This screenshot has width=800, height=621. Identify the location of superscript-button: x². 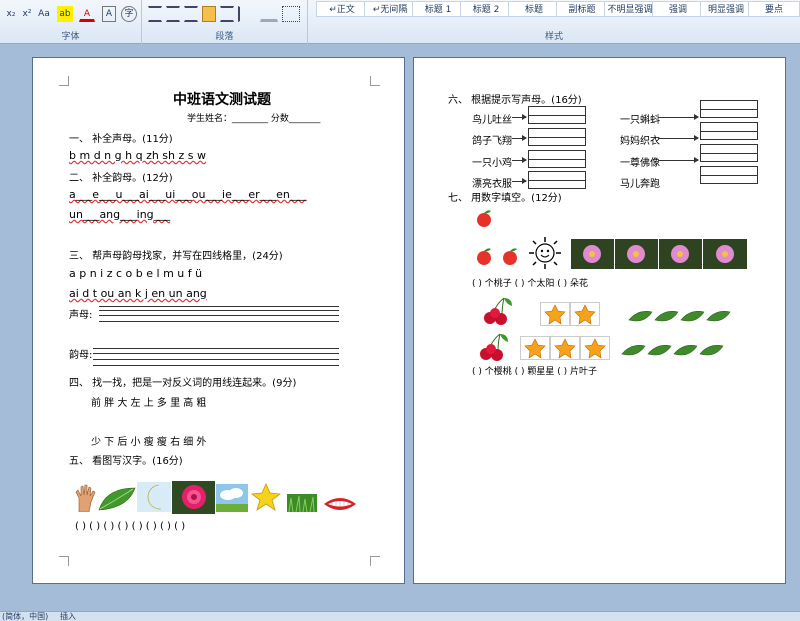
(27, 14).